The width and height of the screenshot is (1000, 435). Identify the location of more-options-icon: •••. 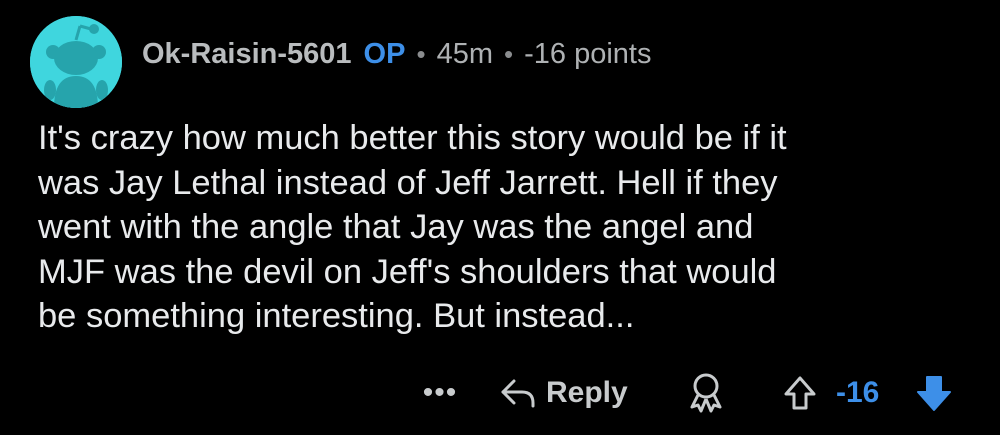
(440, 392).